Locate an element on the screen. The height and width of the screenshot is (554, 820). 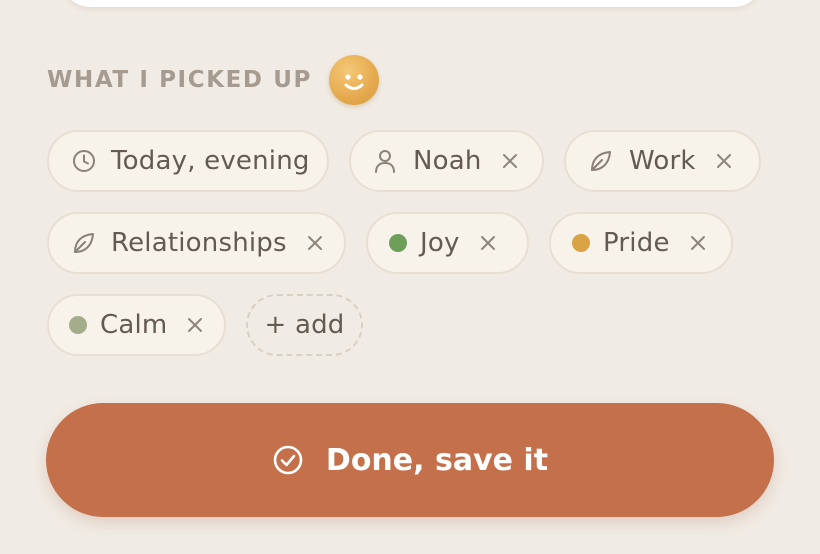
section-header: WHAT I PICKED UP is located at coordinates (213, 80).